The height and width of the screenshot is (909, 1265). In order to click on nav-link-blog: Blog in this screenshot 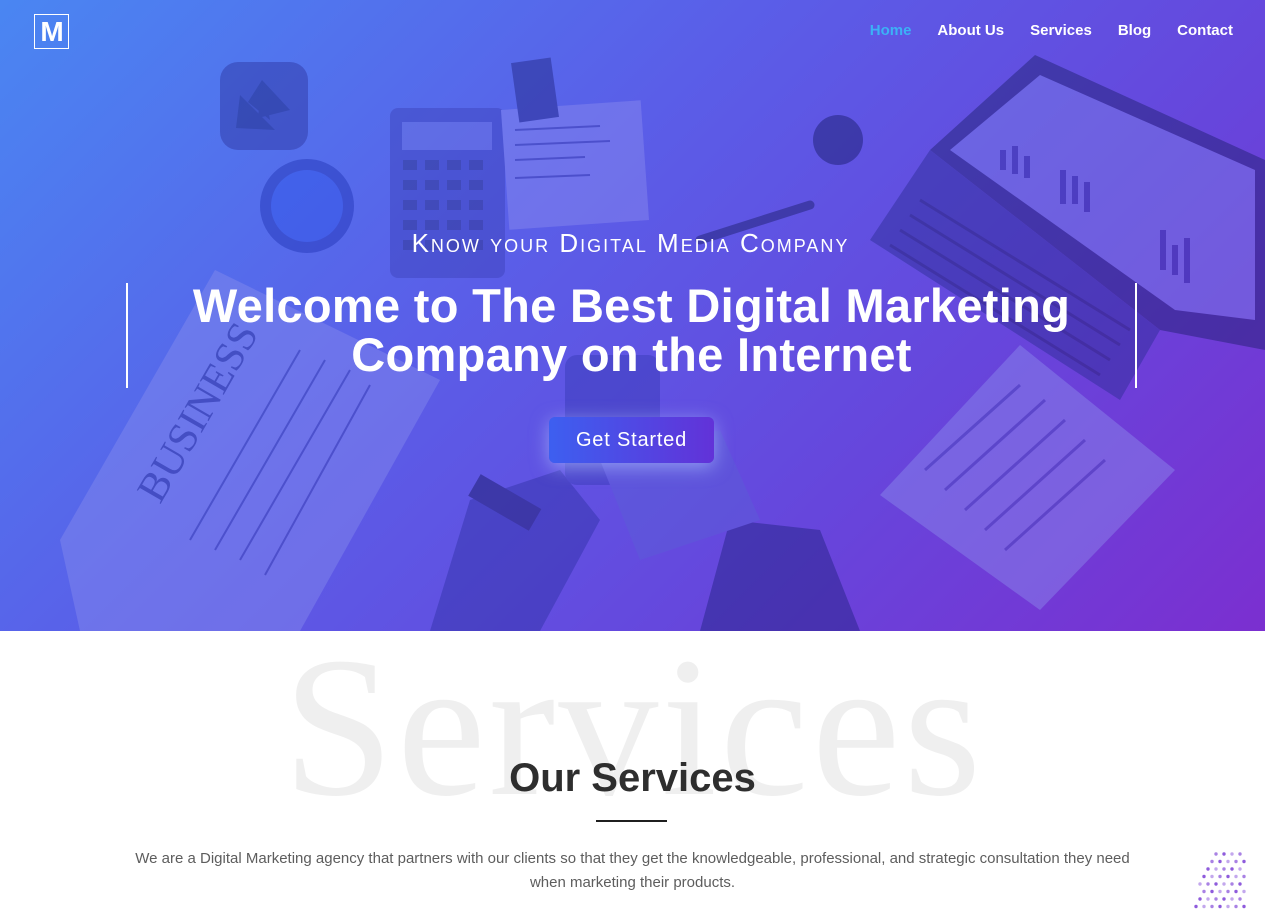, I will do `click(1134, 31)`.